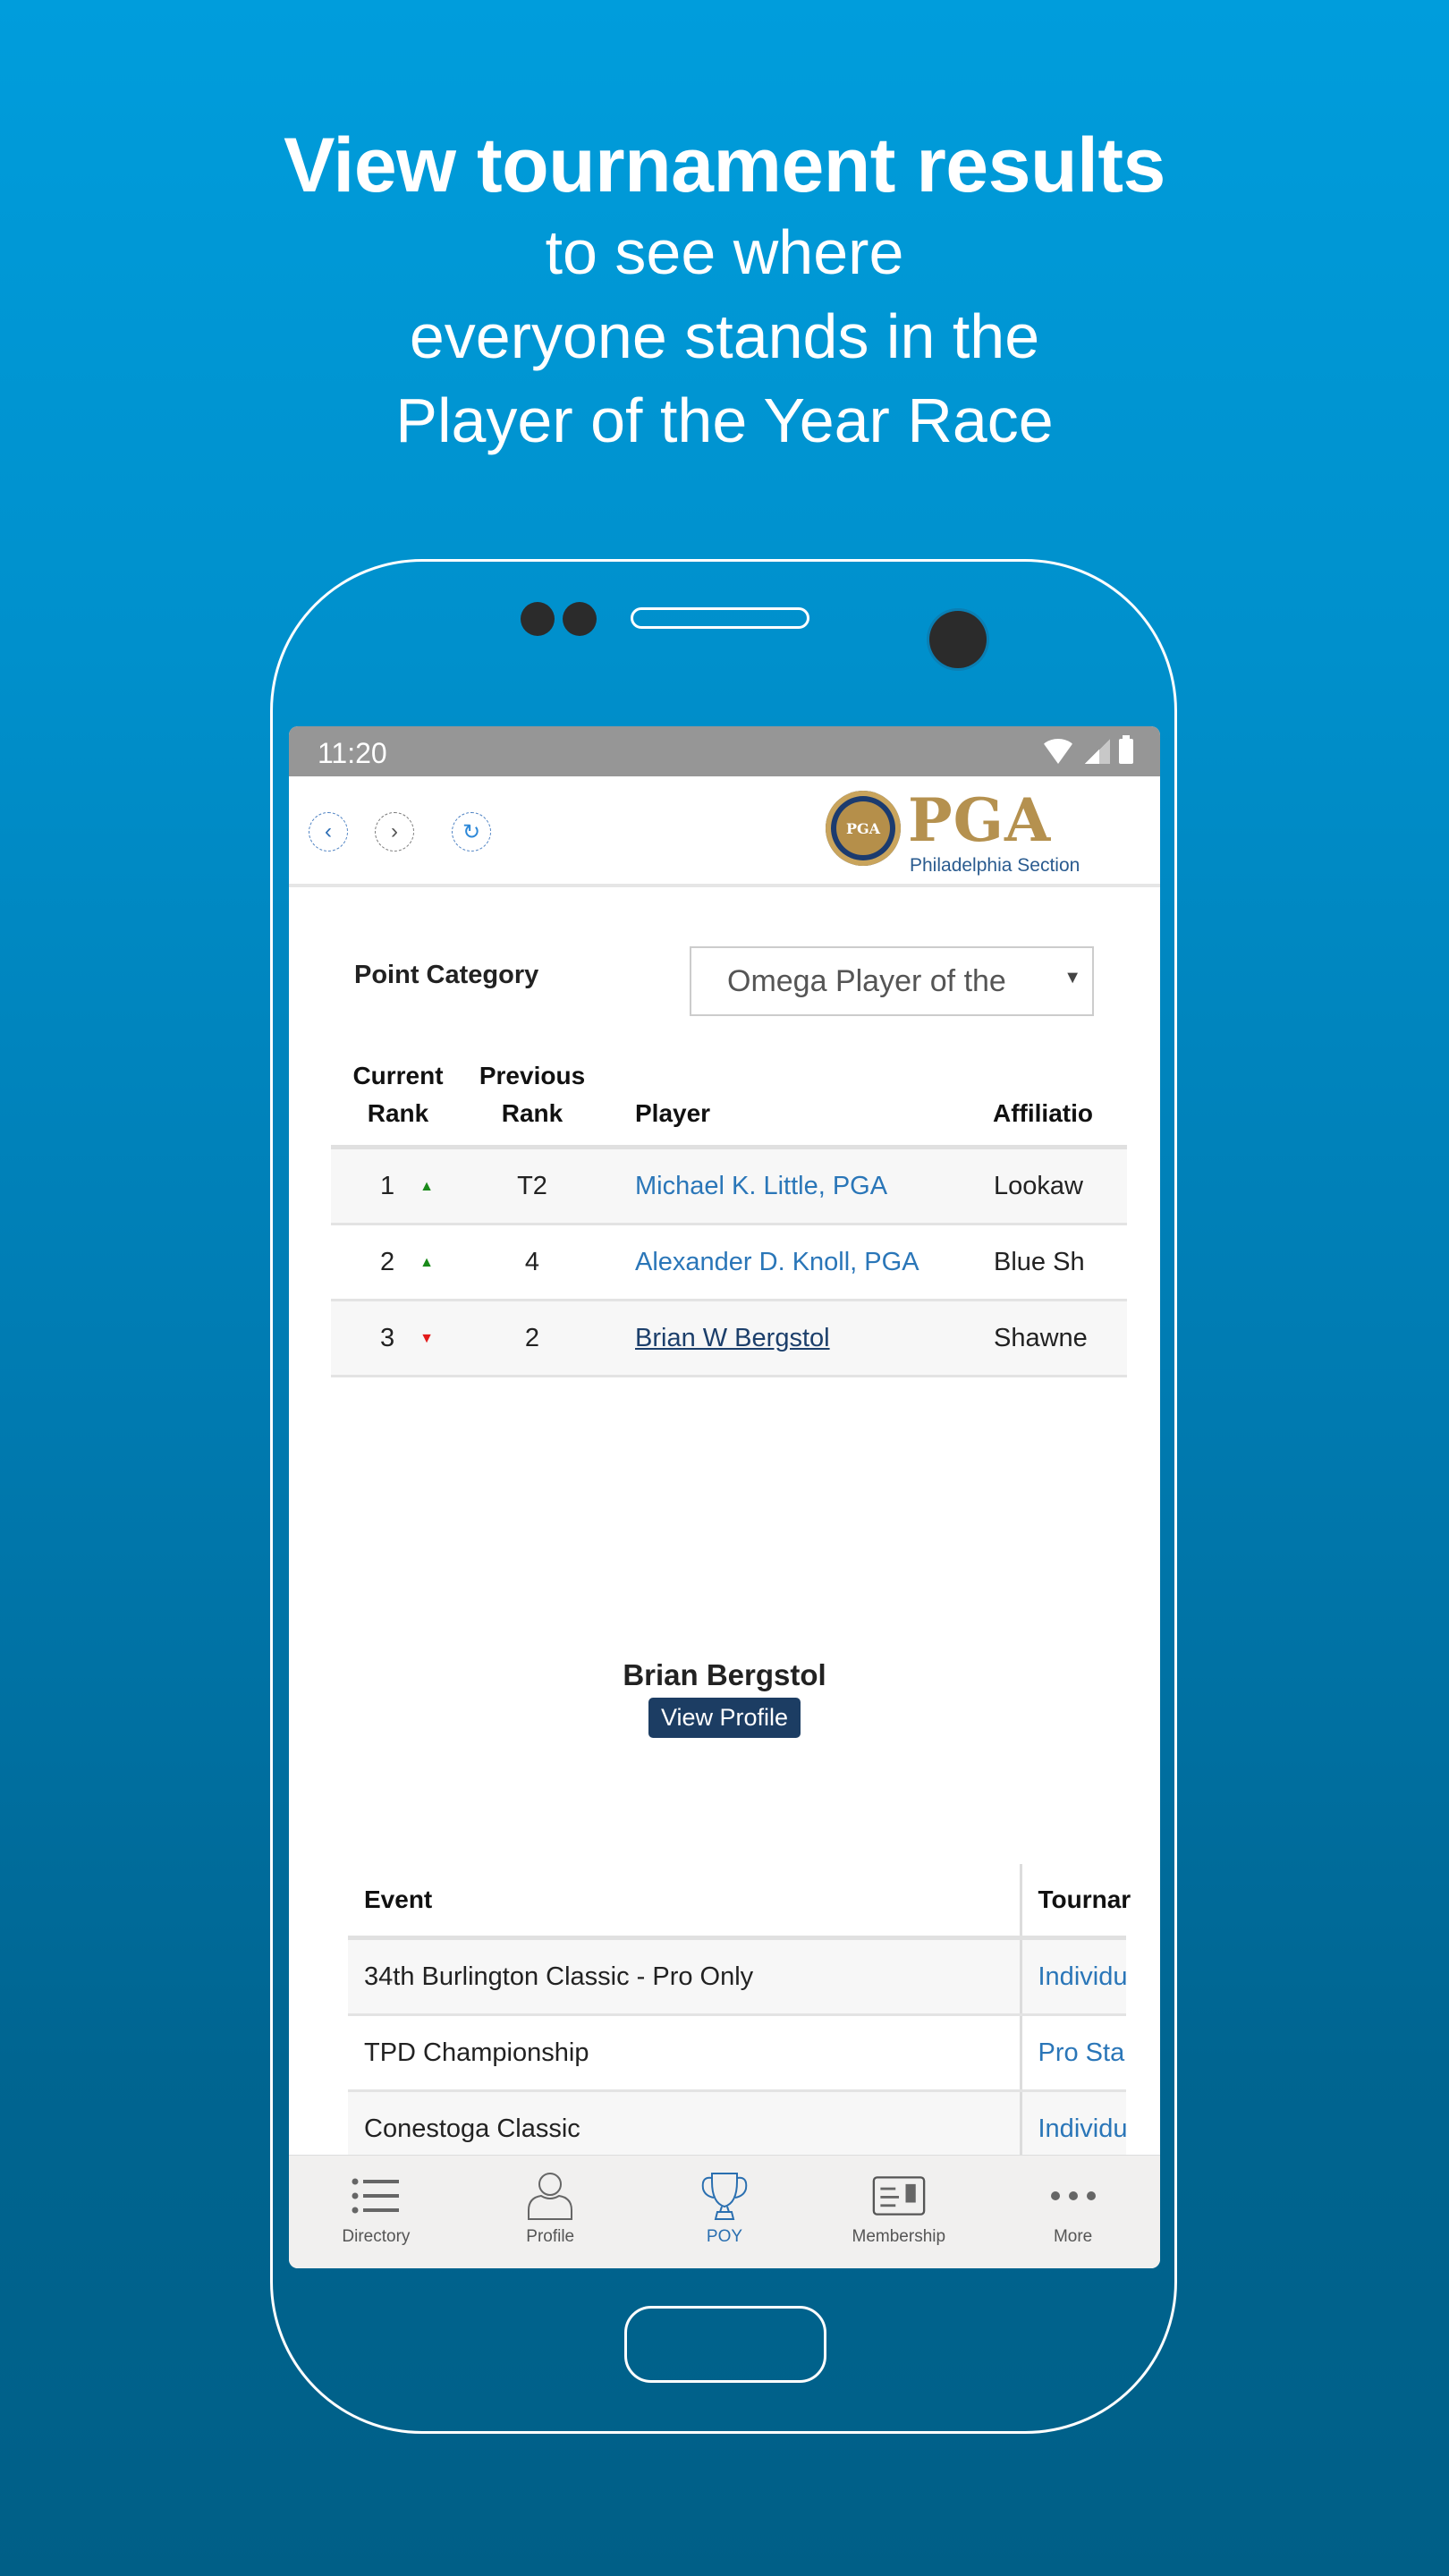 The image size is (1449, 2576). What do you see at coordinates (387, 1185) in the screenshot?
I see `current-rank: 1` at bounding box center [387, 1185].